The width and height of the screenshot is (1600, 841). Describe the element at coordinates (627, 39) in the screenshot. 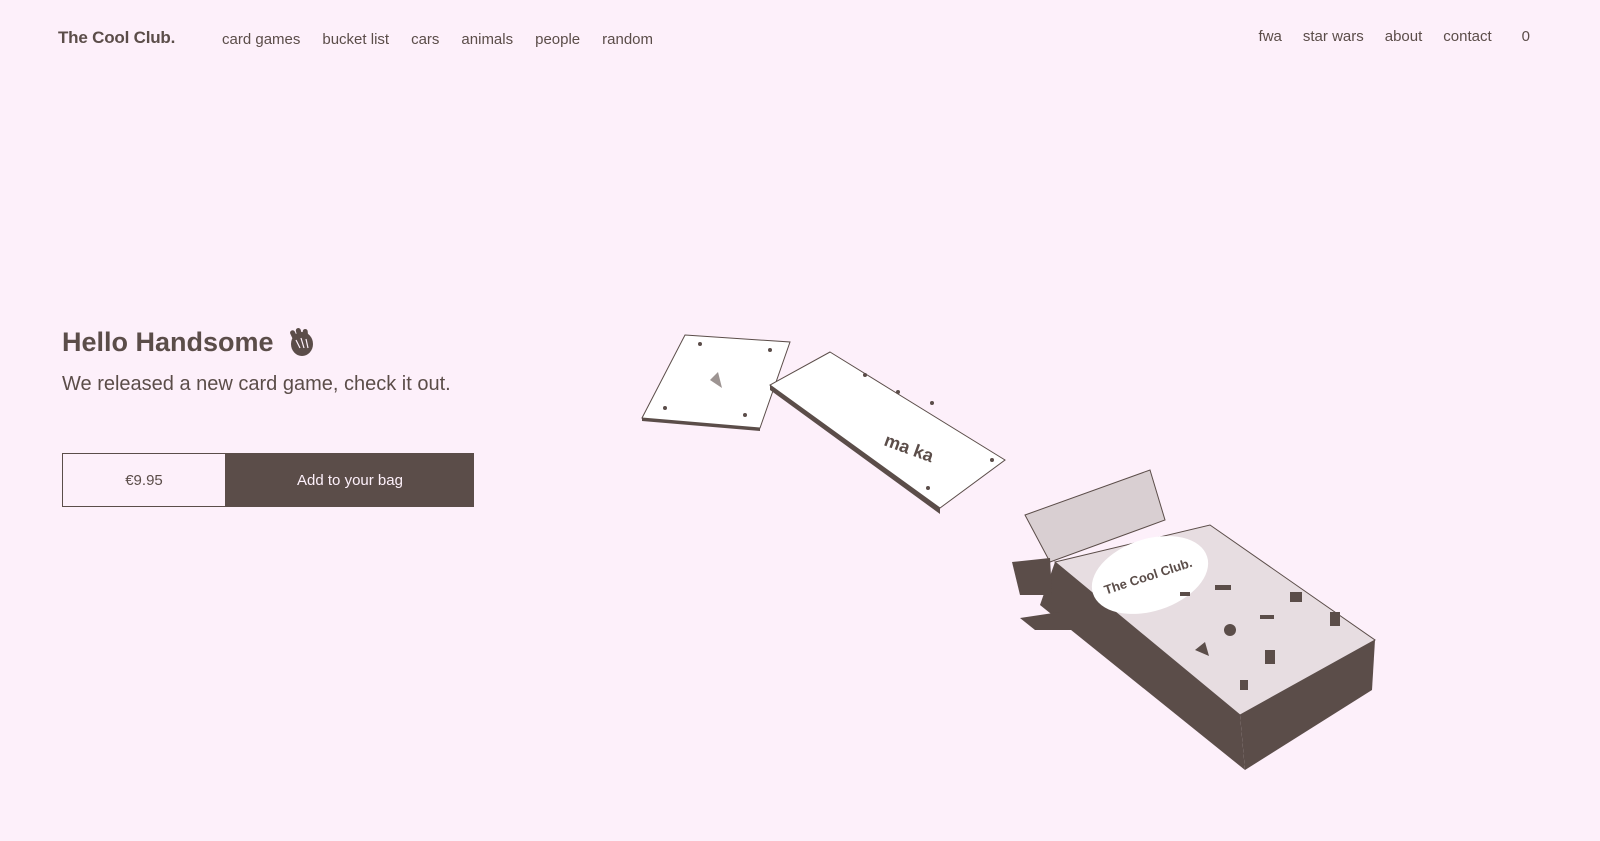

I see `nav-random: random` at that location.